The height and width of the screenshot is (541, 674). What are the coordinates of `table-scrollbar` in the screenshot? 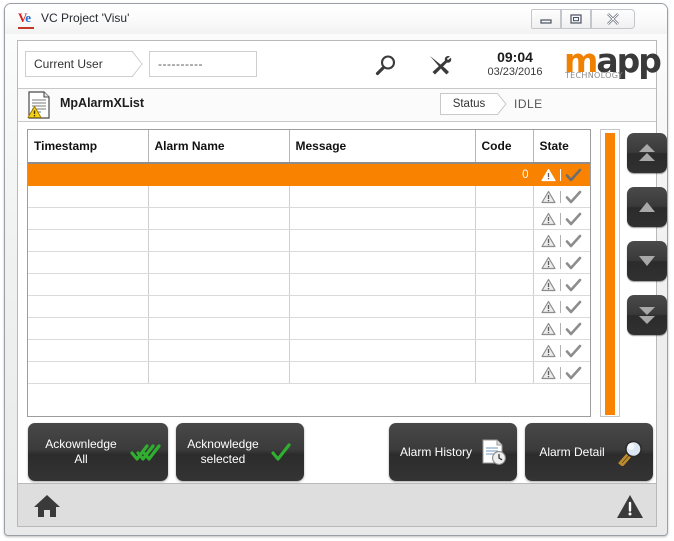 It's located at (610, 273).